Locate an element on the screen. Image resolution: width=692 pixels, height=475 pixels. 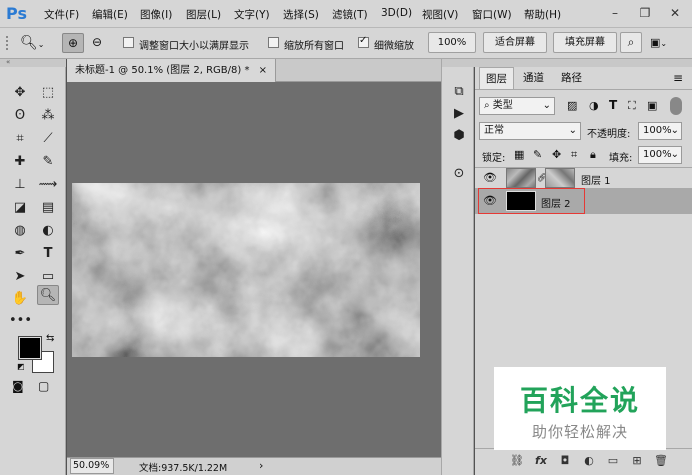
lock-position-icon: ✥ is located at coordinates (556, 154).